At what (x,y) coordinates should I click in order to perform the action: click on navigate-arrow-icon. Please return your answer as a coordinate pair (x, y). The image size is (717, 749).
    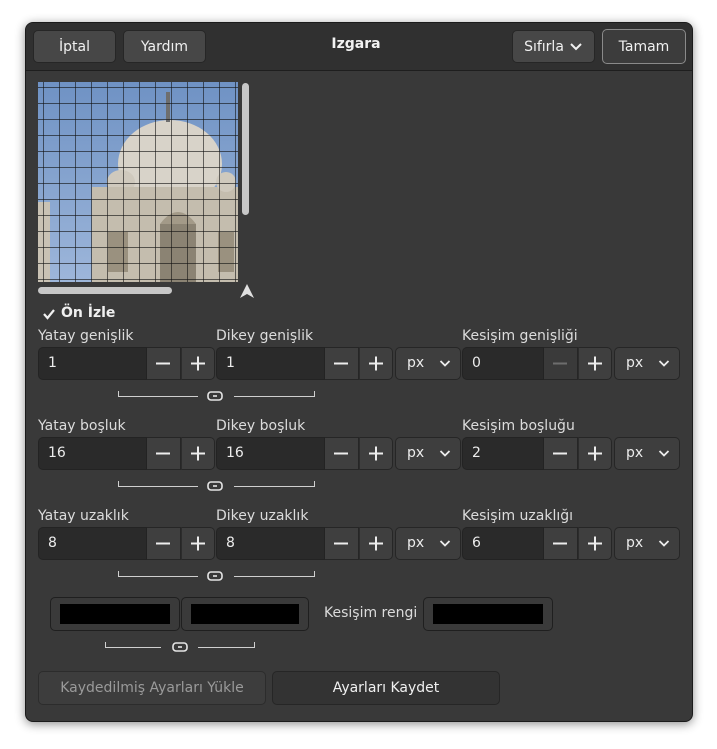
    Looking at the image, I should click on (247, 291).